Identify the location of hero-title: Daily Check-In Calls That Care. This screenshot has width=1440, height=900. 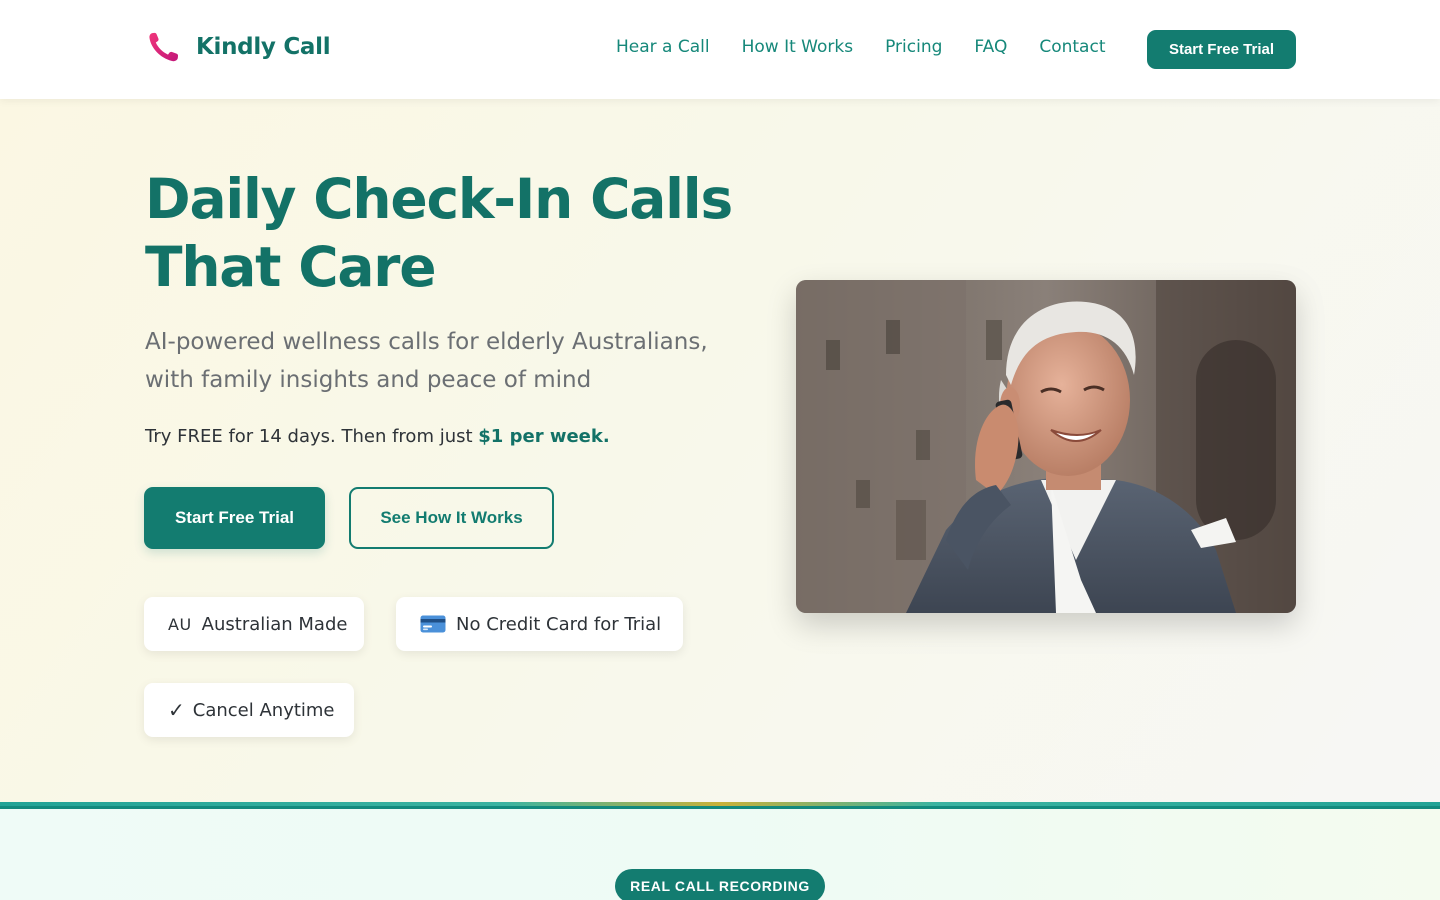
(465, 233).